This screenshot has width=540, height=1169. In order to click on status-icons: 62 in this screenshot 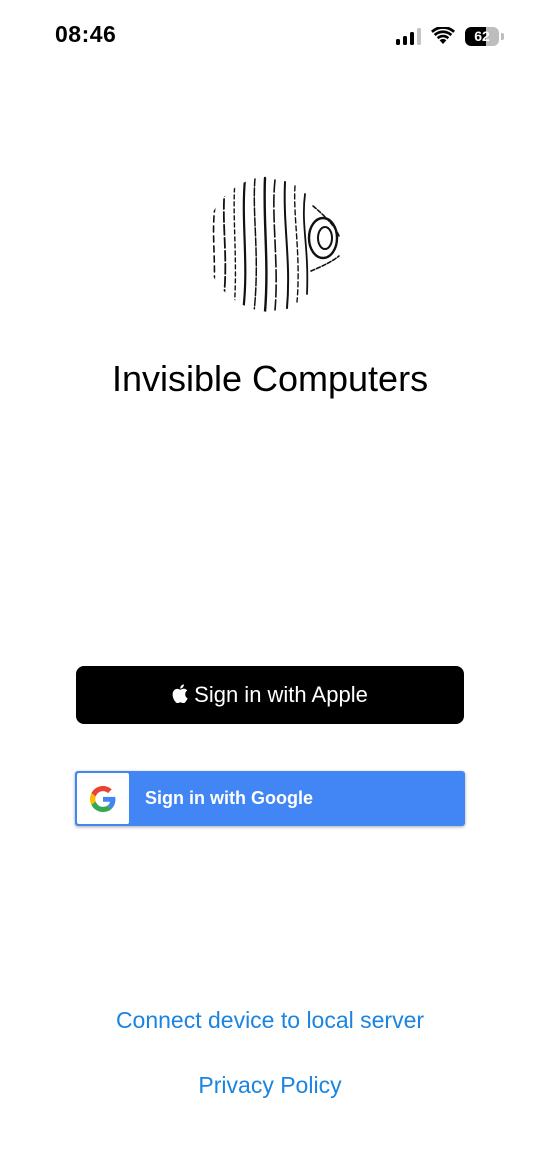, I will do `click(450, 36)`.